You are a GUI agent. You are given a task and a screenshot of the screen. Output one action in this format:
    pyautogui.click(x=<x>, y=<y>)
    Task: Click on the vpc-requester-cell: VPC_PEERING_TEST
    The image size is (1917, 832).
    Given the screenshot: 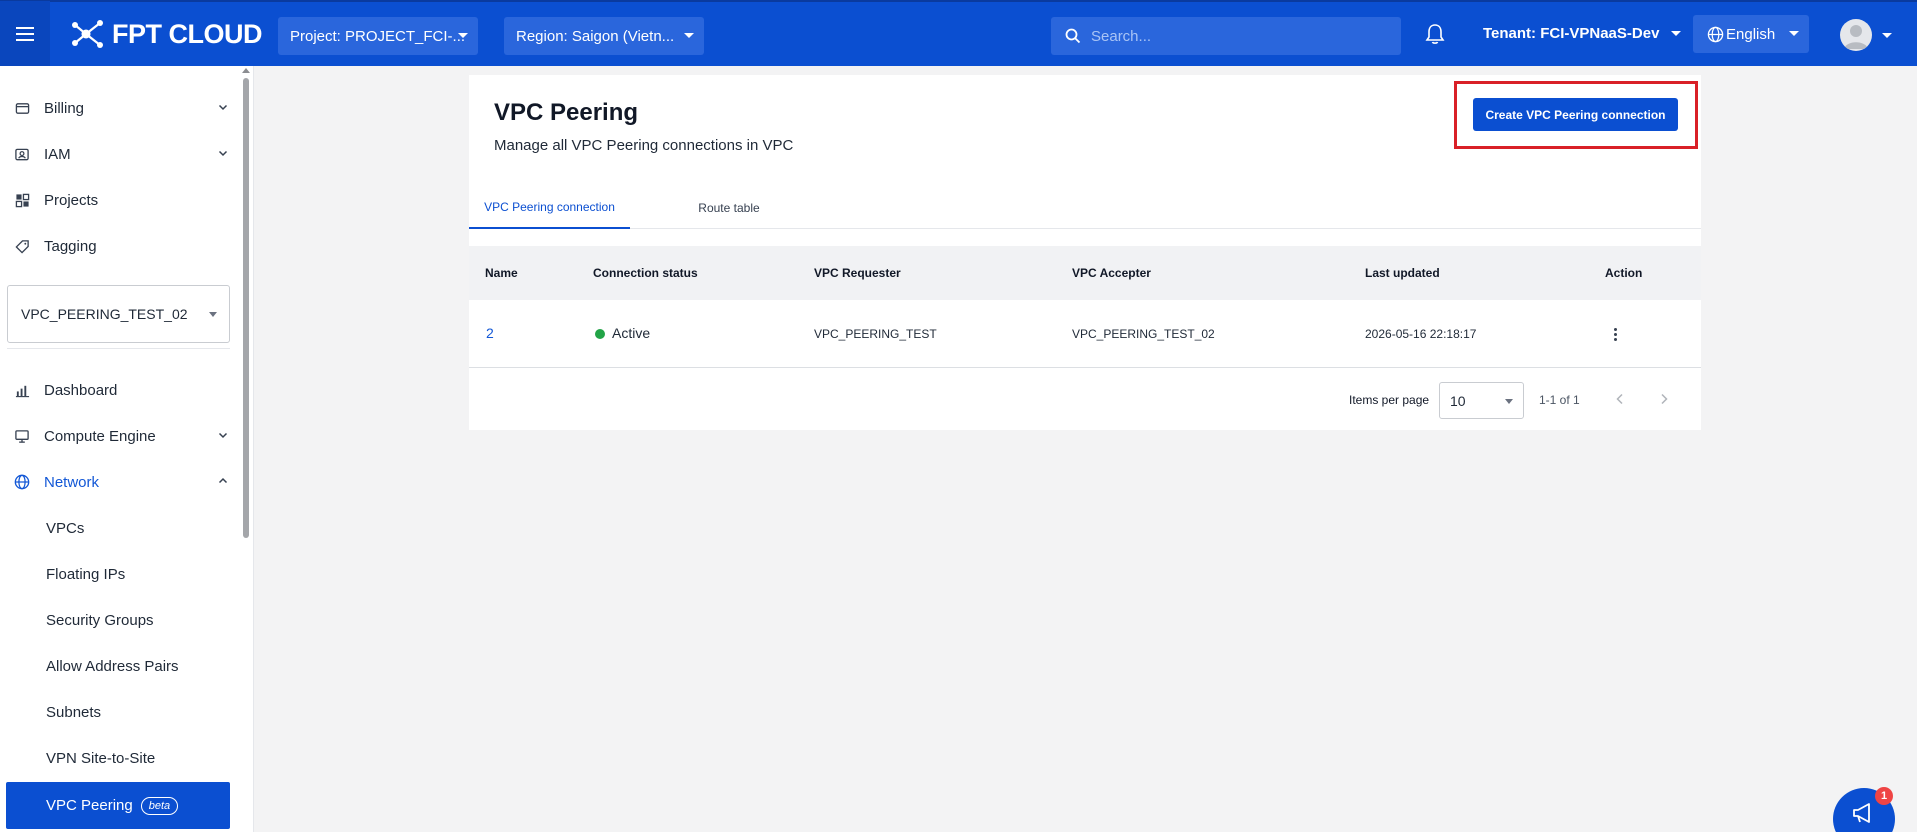 What is the action you would take?
    pyautogui.click(x=875, y=334)
    